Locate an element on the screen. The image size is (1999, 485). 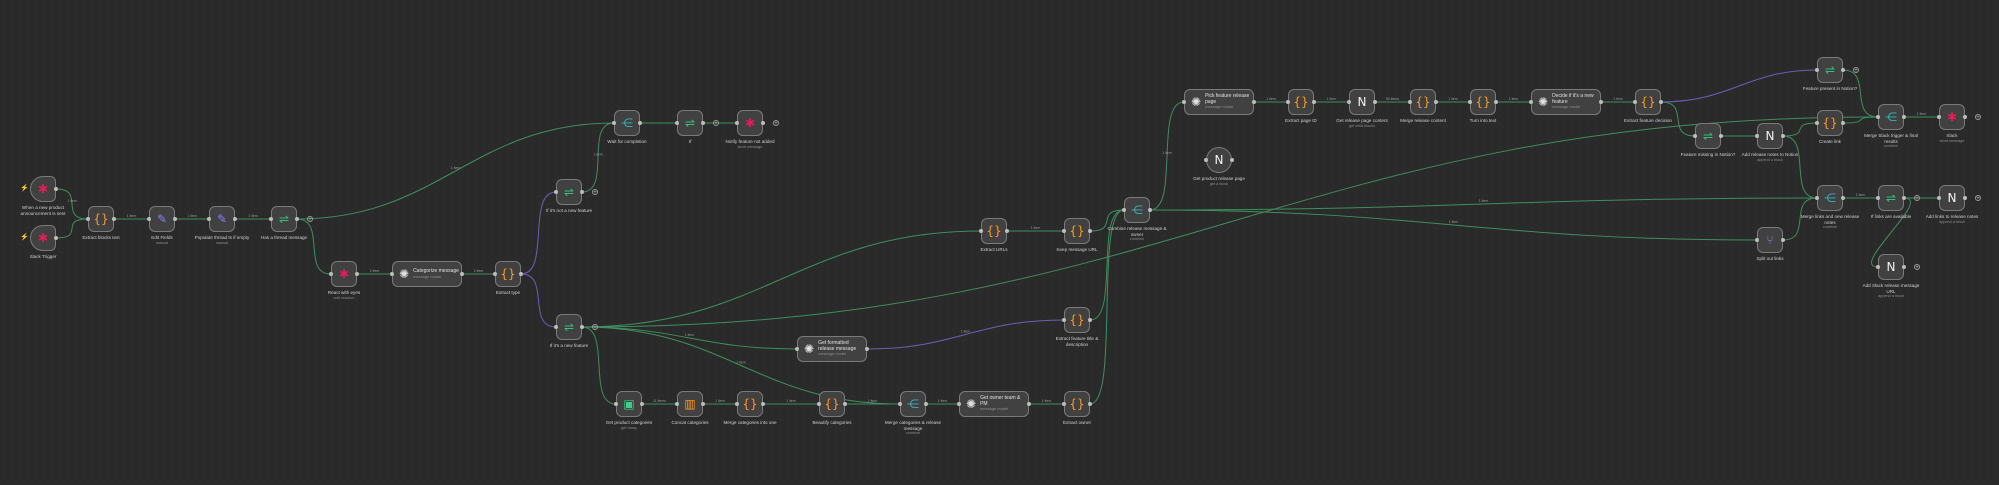
node-add-links: N is located at coordinates (1952, 198).